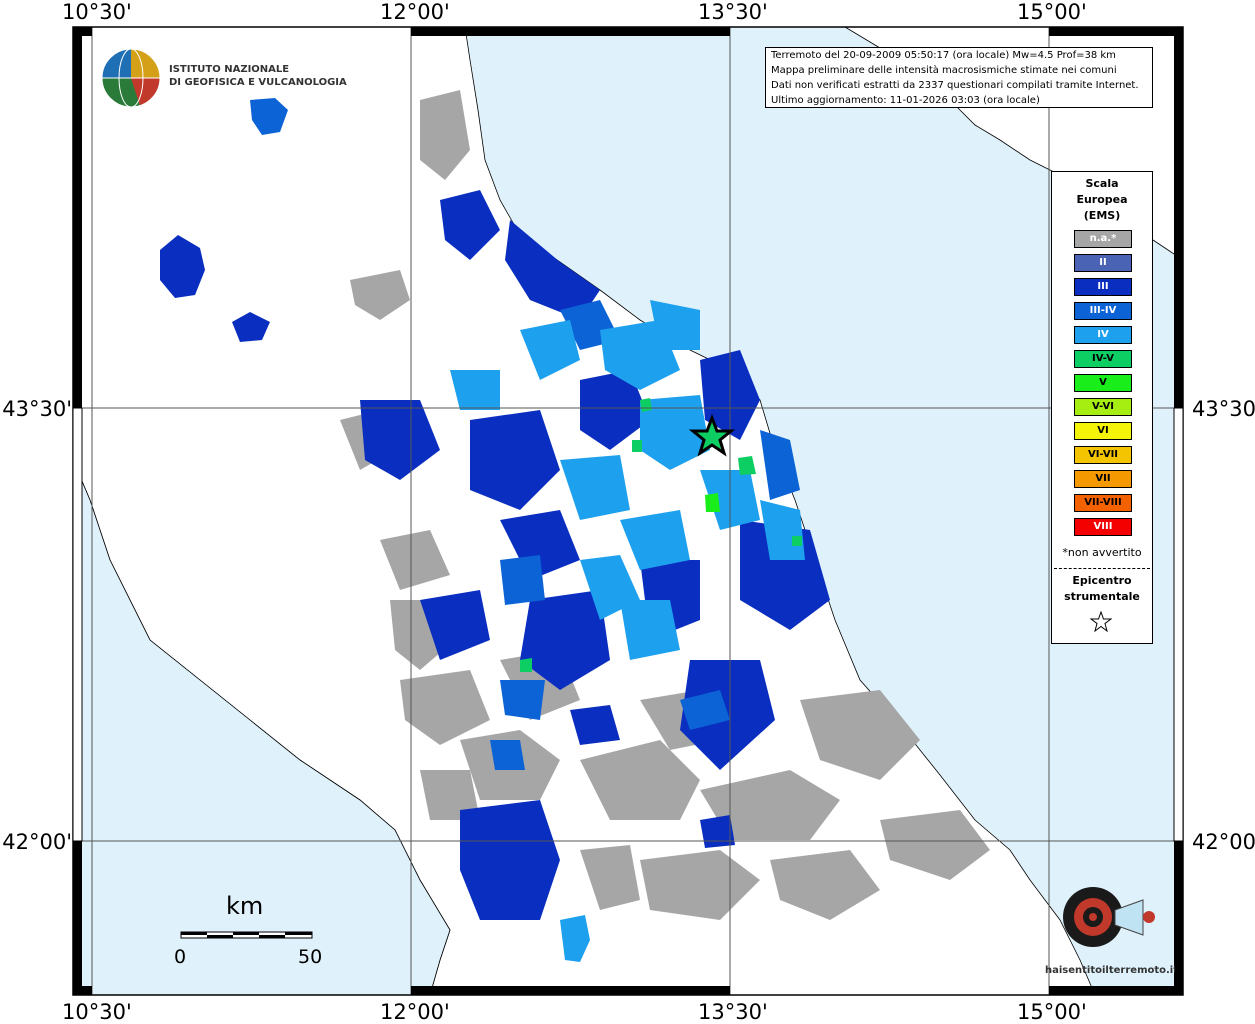 Image resolution: width=1255 pixels, height=1024 pixels. What do you see at coordinates (1052, 1012) in the screenshot?
I see `lon-label-bottom-4: 15°00'` at bounding box center [1052, 1012].